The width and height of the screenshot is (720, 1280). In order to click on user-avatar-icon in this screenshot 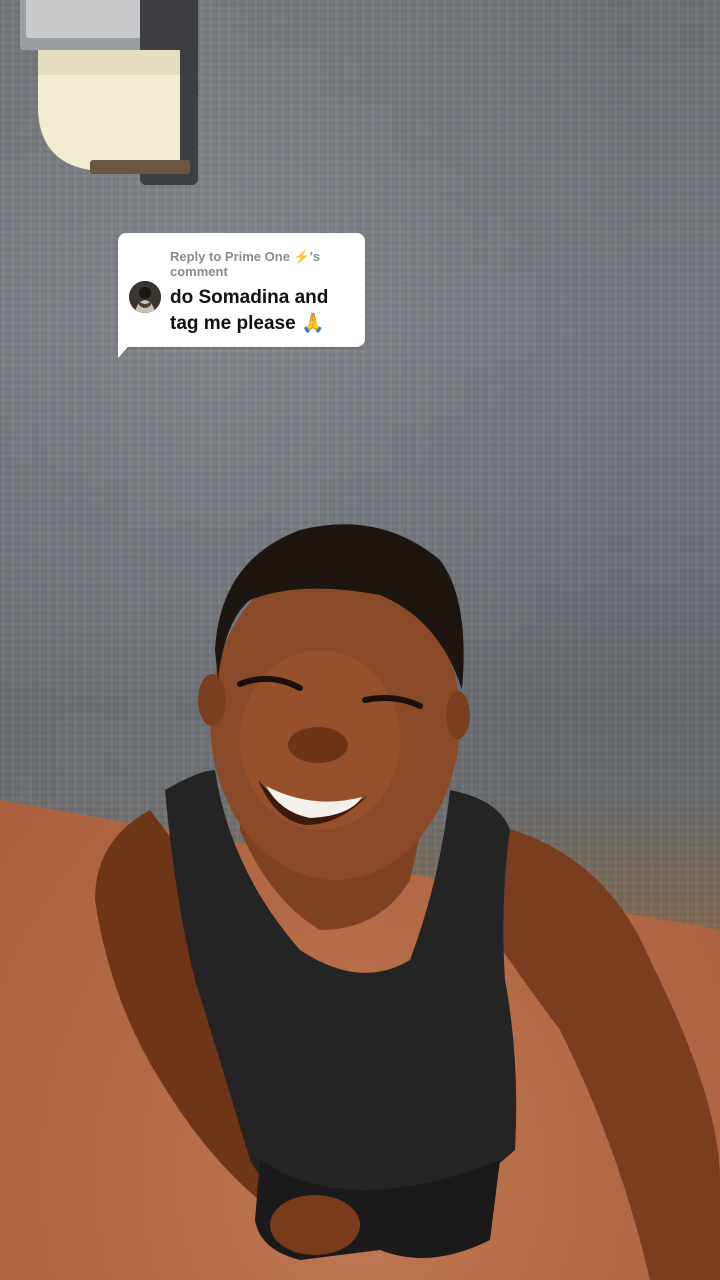, I will do `click(145, 297)`.